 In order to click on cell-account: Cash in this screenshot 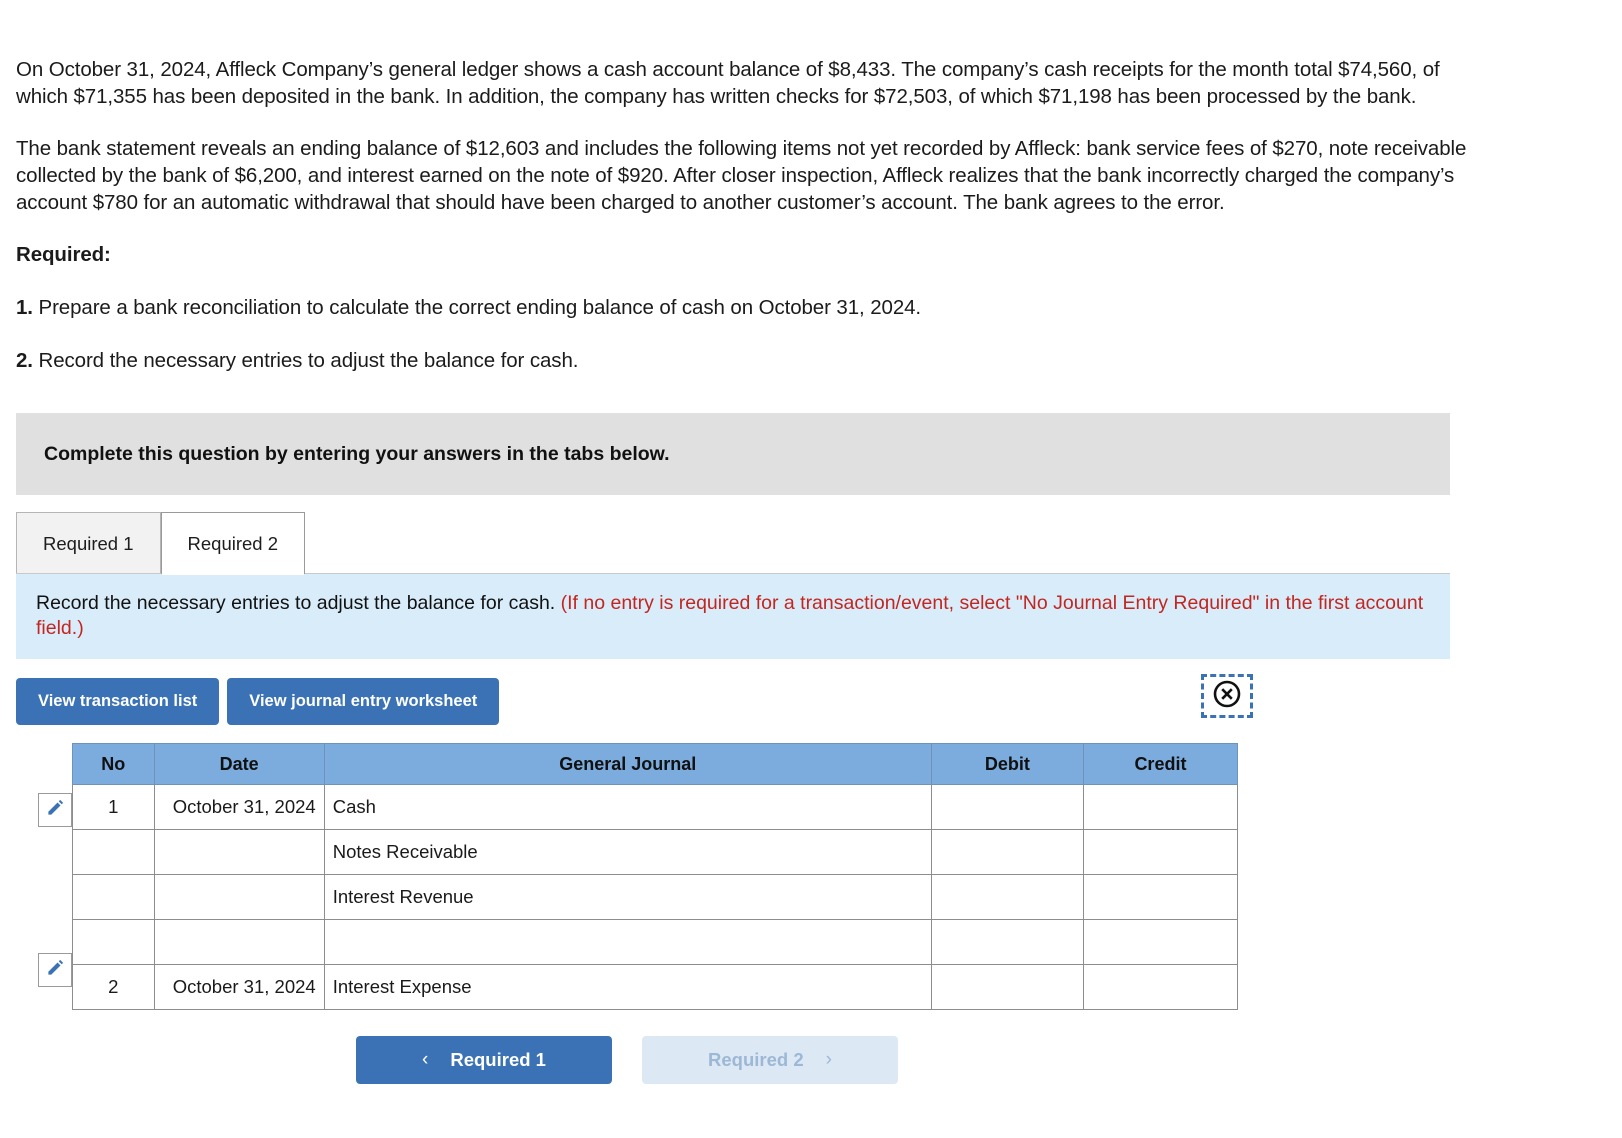, I will do `click(627, 807)`.